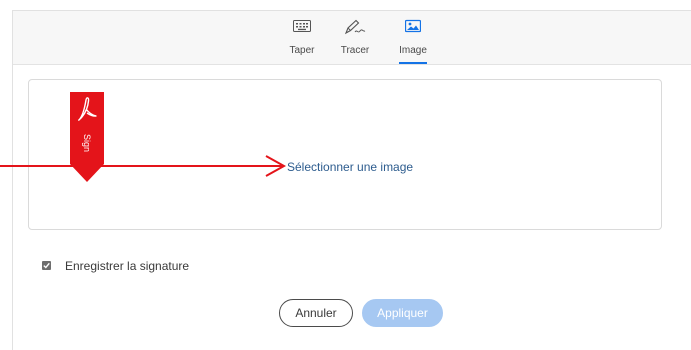  I want to click on pen-draw-icon, so click(355, 30).